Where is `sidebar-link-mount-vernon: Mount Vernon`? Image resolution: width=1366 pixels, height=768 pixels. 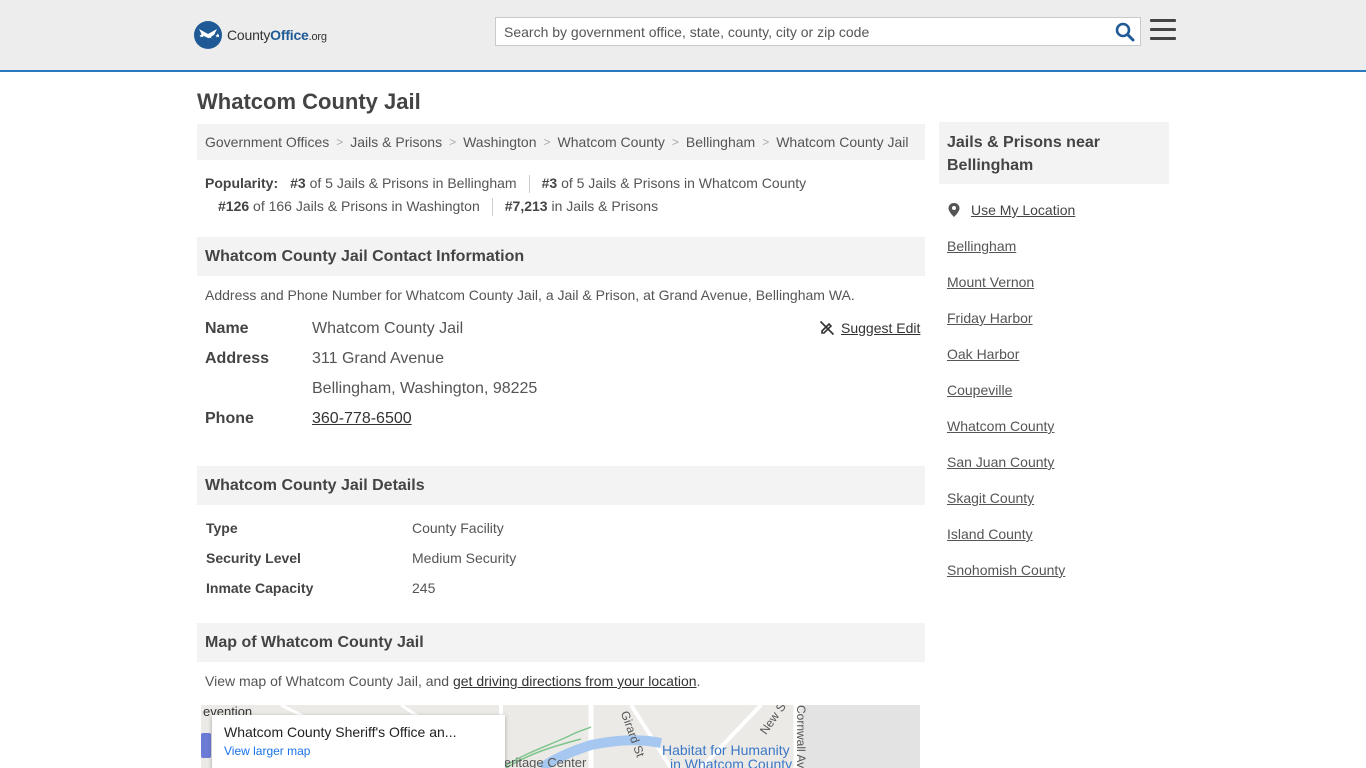 sidebar-link-mount-vernon: Mount Vernon is located at coordinates (990, 282).